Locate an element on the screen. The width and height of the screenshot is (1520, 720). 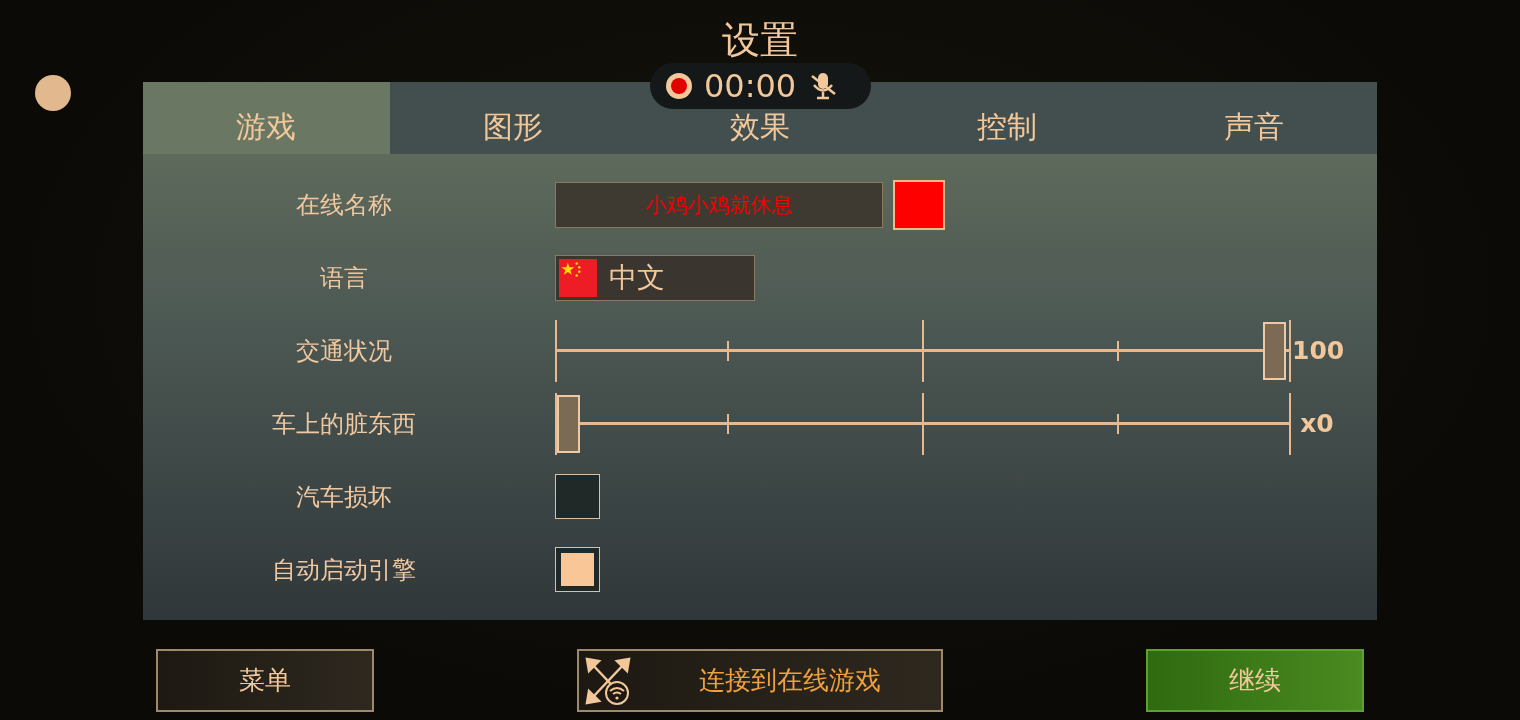
online-button: 连接到在线游戏 is located at coordinates (760, 680).